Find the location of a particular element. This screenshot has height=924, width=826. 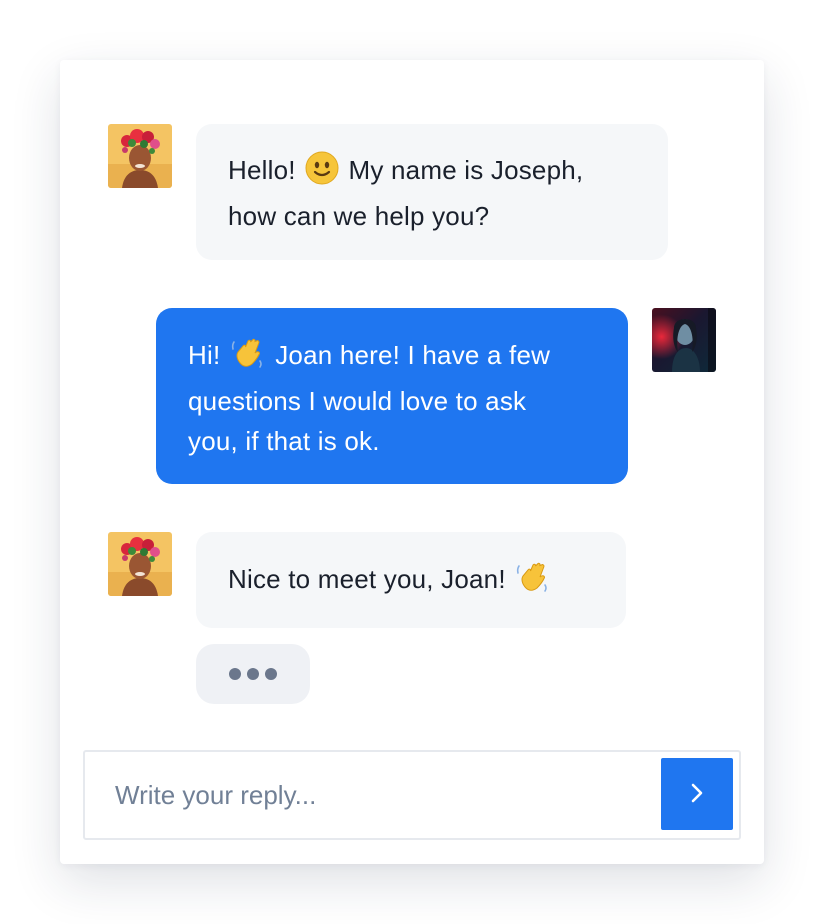

avatar-joan is located at coordinates (684, 340).